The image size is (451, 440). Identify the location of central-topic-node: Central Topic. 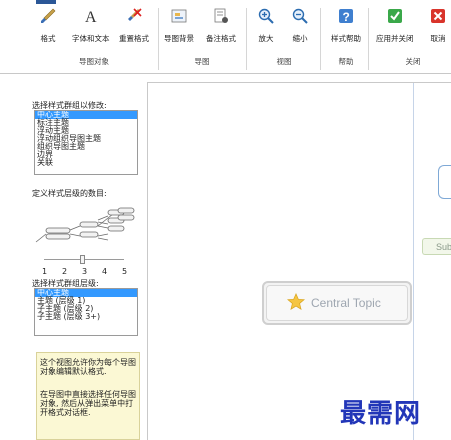
(337, 303).